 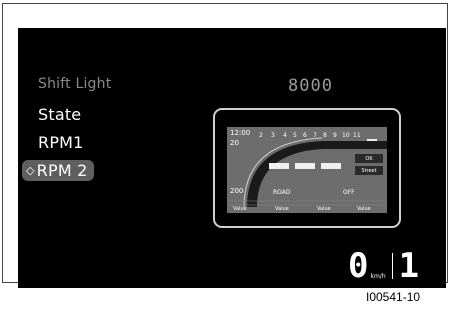 What do you see at coordinates (240, 133) in the screenshot?
I see `preview-clock: 12:00` at bounding box center [240, 133].